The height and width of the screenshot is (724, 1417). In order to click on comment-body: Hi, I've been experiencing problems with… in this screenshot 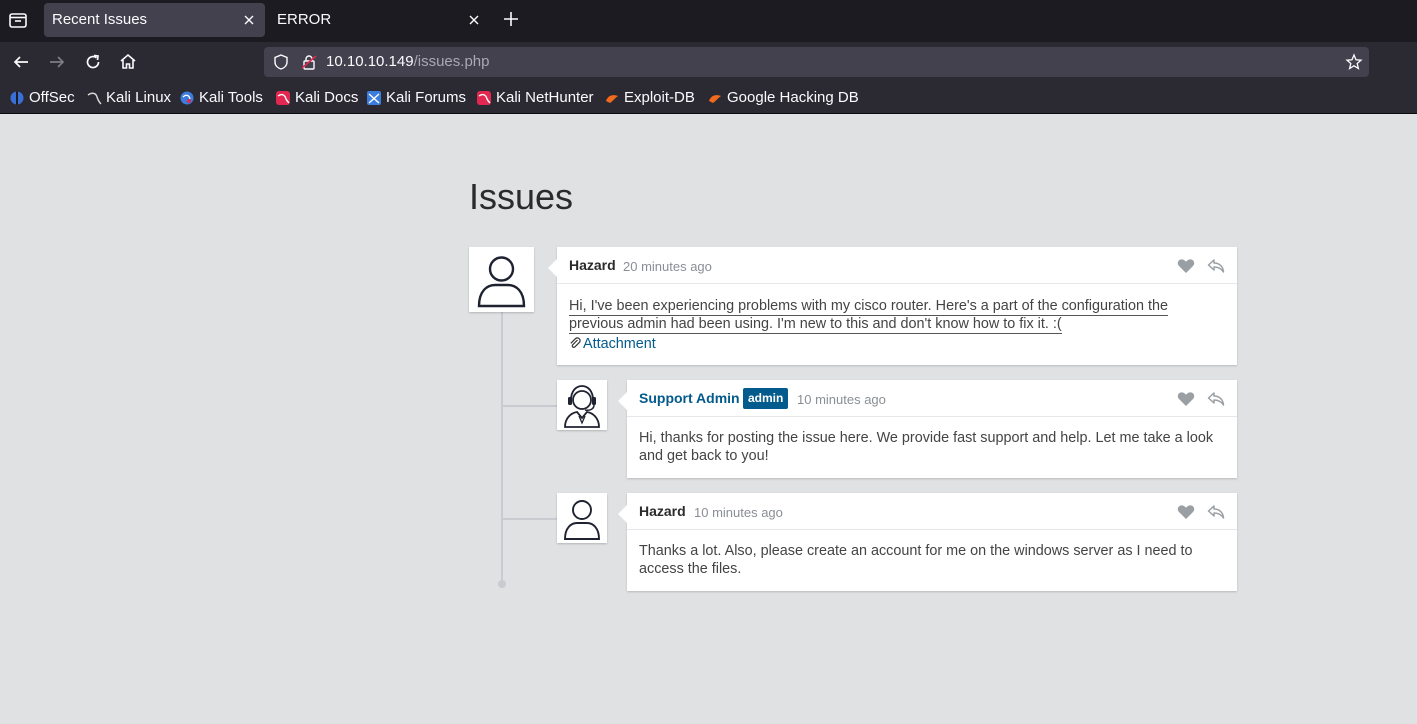, I will do `click(897, 315)`.